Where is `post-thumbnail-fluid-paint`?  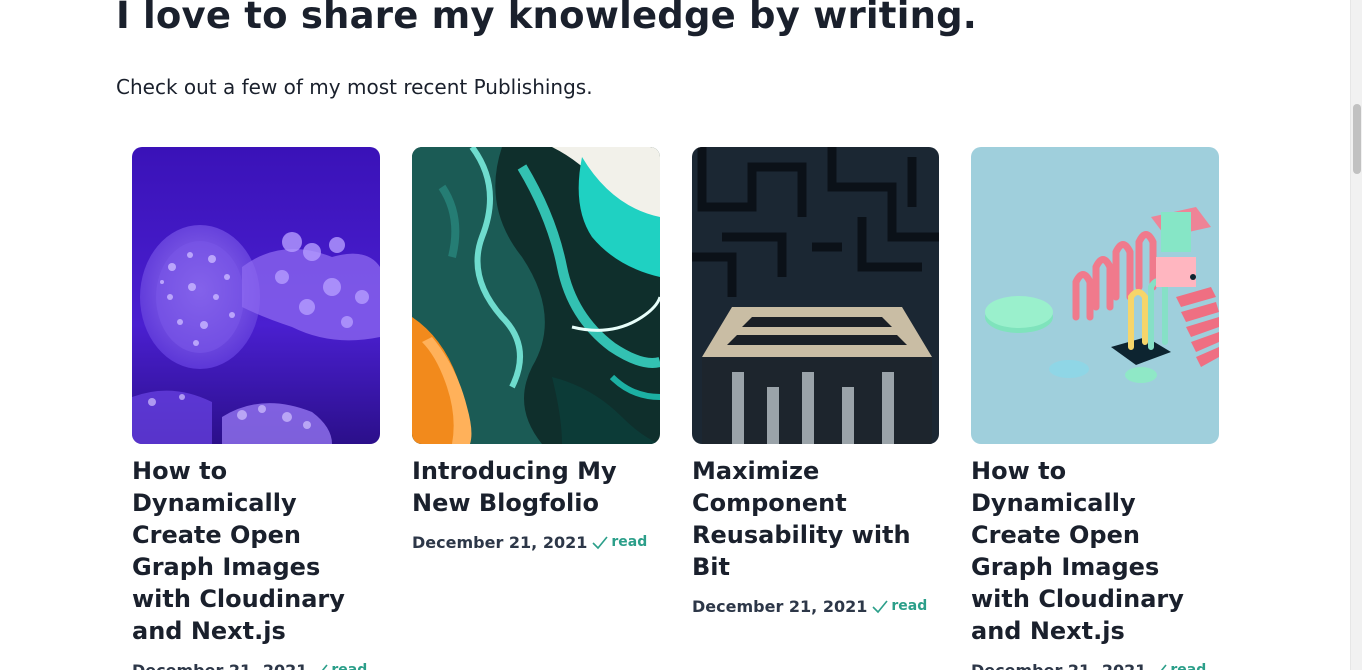
post-thumbnail-fluid-paint is located at coordinates (536, 295).